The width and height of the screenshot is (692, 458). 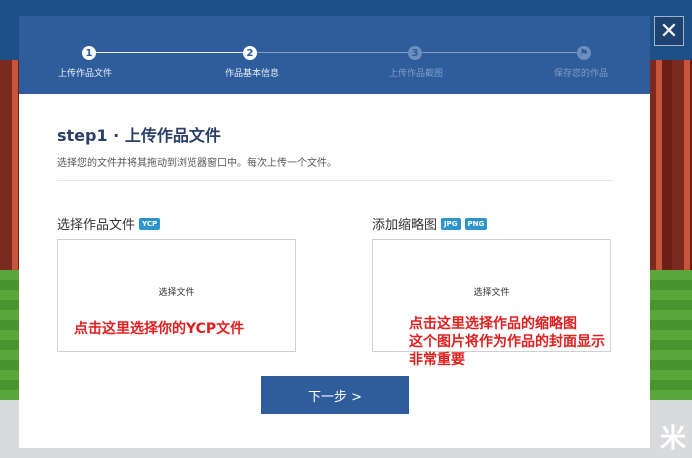 I want to click on thumbnail-annotation-line-1: 点击这里选择作品的缩略图, so click(x=493, y=324).